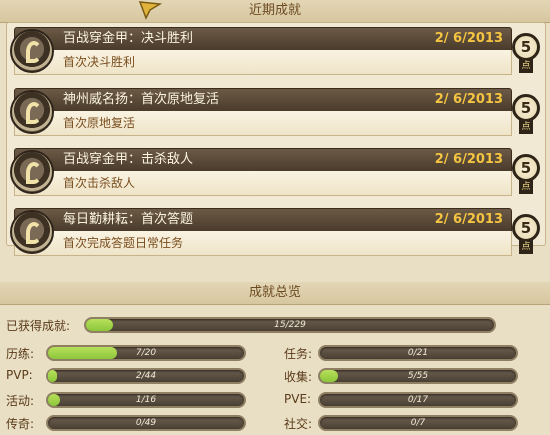 This screenshot has width=550, height=435. I want to click on achievement-row: 神州威名扬：首次原地复活 2/ 6/2013 首次原地复活 5 点, so click(275, 115).